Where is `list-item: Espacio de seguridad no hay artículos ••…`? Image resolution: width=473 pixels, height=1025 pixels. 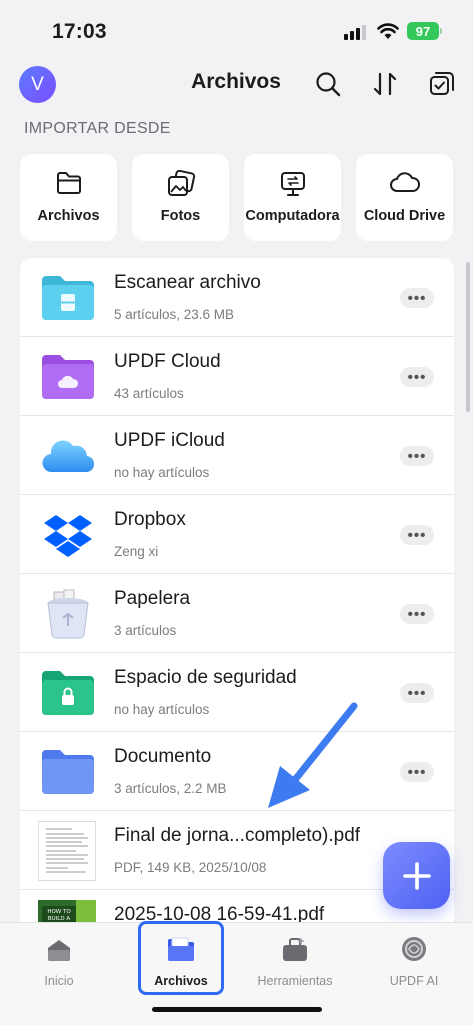
list-item: Espacio de seguridad no hay artículos ••… is located at coordinates (237, 692).